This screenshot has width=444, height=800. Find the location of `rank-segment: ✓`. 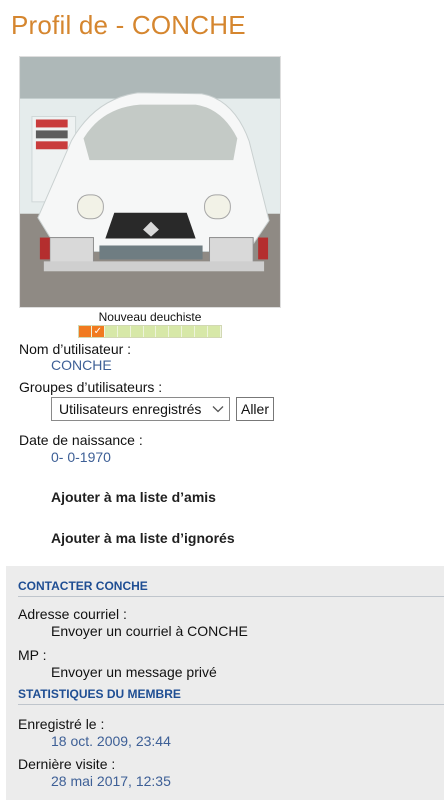

rank-segment: ✓ is located at coordinates (98, 331).